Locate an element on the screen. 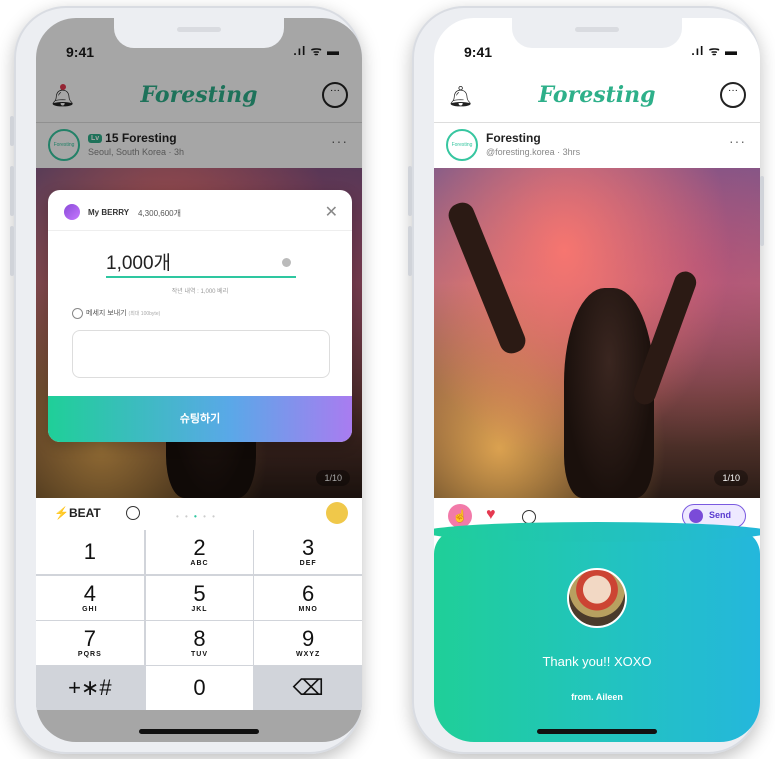  thank-you-message: Thank you!! XOXO is located at coordinates (597, 661).